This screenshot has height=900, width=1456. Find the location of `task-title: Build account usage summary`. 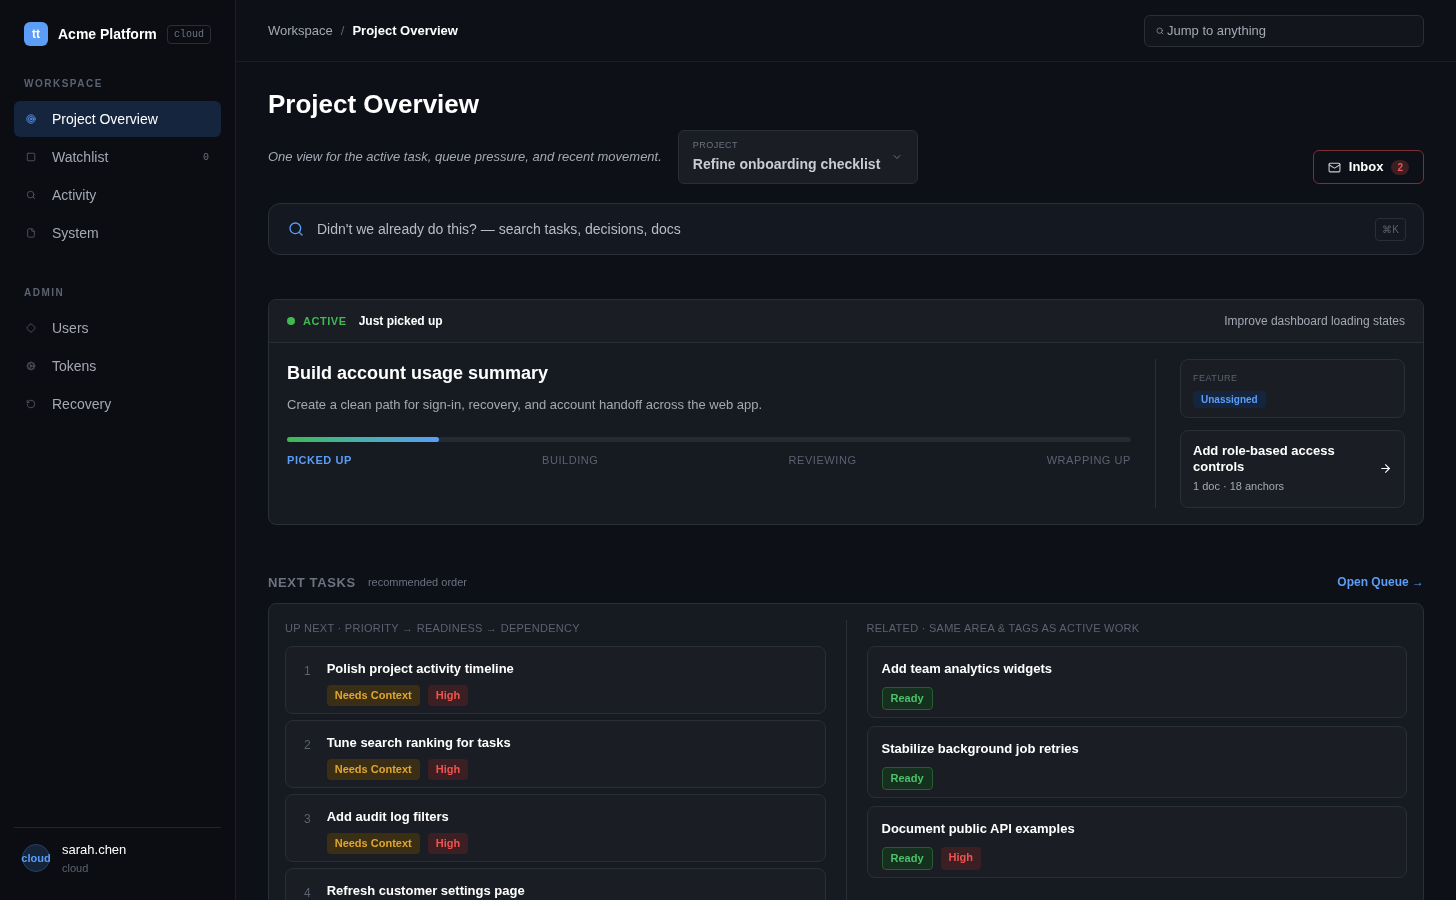

task-title: Build account usage summary is located at coordinates (418, 373).